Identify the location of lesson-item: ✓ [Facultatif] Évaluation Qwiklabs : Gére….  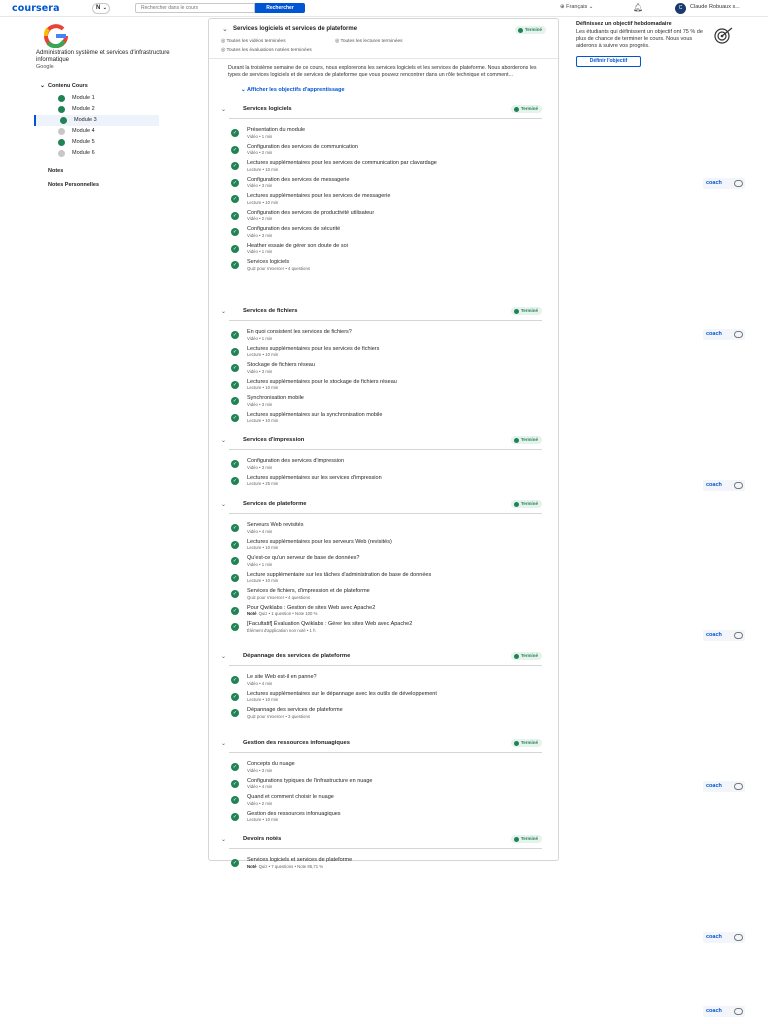
(394, 627).